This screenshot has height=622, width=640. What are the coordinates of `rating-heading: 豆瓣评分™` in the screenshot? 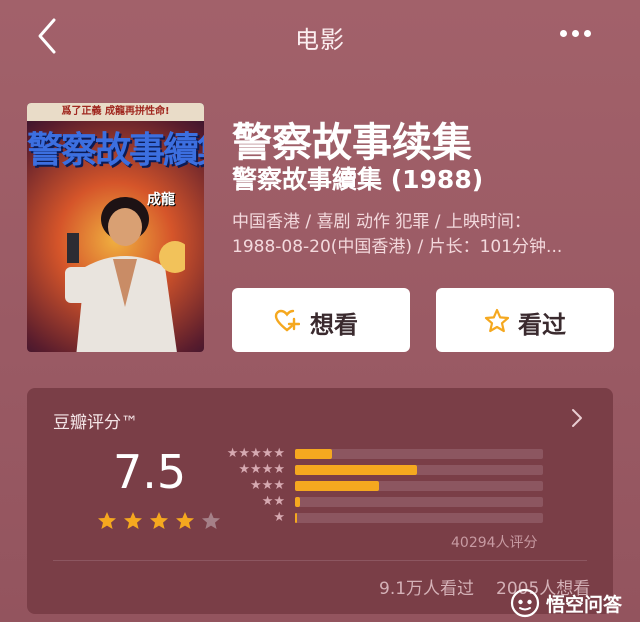 It's located at (95, 423).